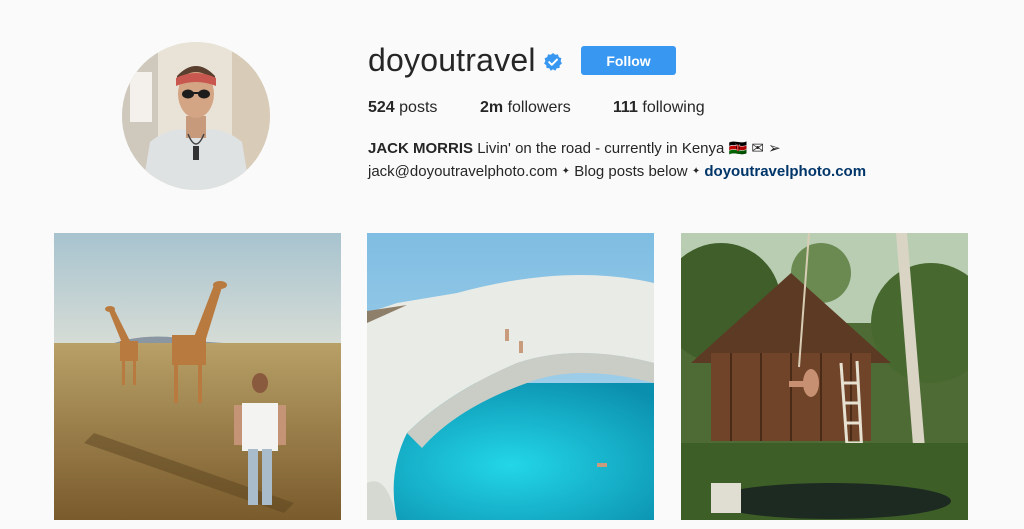  What do you see at coordinates (421, 148) in the screenshot?
I see `profile-full-name: JACK MORRIS` at bounding box center [421, 148].